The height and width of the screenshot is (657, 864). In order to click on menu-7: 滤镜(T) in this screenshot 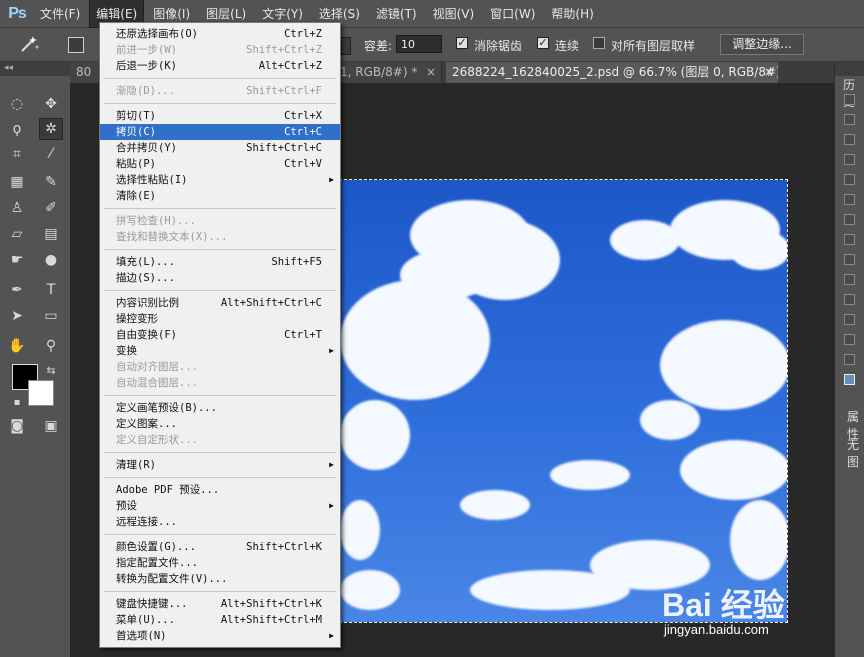, I will do `click(396, 13)`.